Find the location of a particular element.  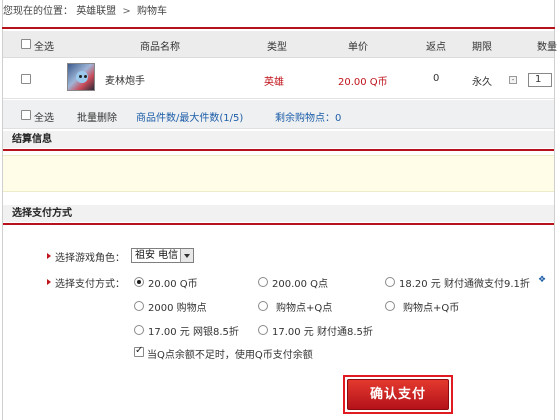

batch-action-bar: 全选 批量删除 商品件数/最大件数(1/5) 剩余购物点：0 is located at coordinates (278, 114).